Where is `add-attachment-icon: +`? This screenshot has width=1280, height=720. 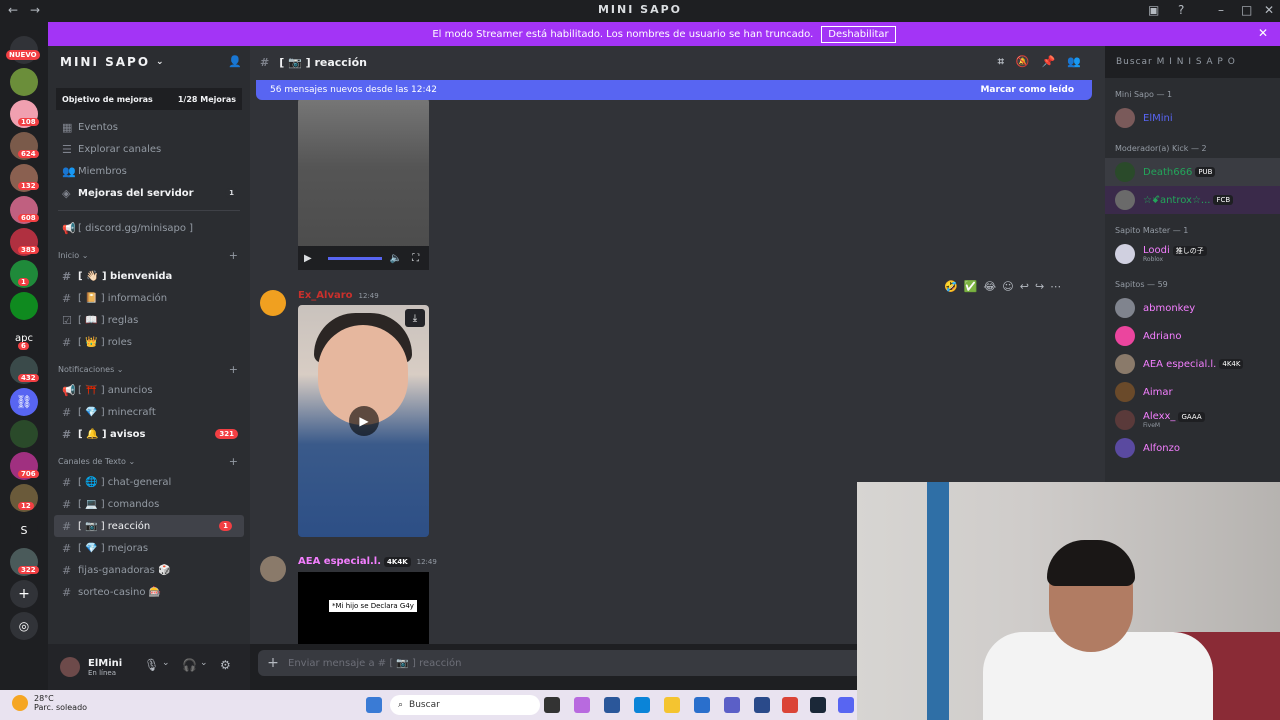 add-attachment-icon: + is located at coordinates (273, 663).